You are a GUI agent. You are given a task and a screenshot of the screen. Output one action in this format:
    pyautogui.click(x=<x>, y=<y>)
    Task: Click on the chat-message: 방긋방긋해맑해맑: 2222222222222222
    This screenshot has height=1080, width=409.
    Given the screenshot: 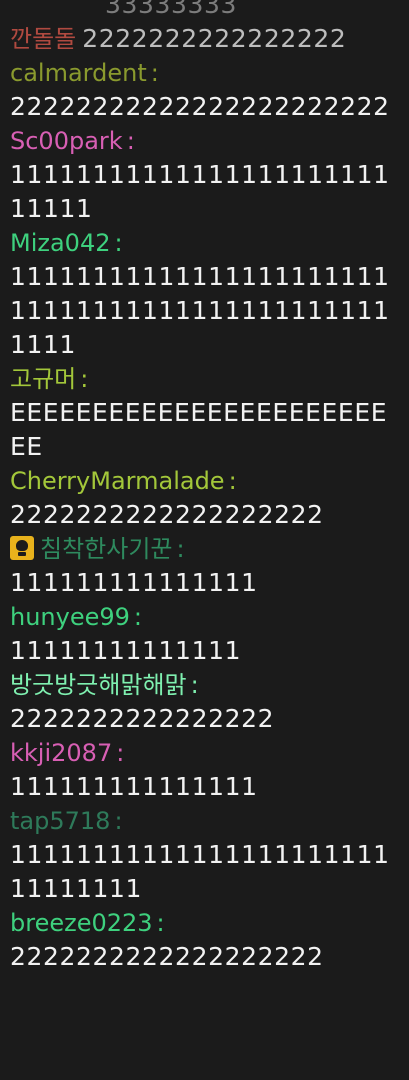 What is the action you would take?
    pyautogui.click(x=206, y=702)
    